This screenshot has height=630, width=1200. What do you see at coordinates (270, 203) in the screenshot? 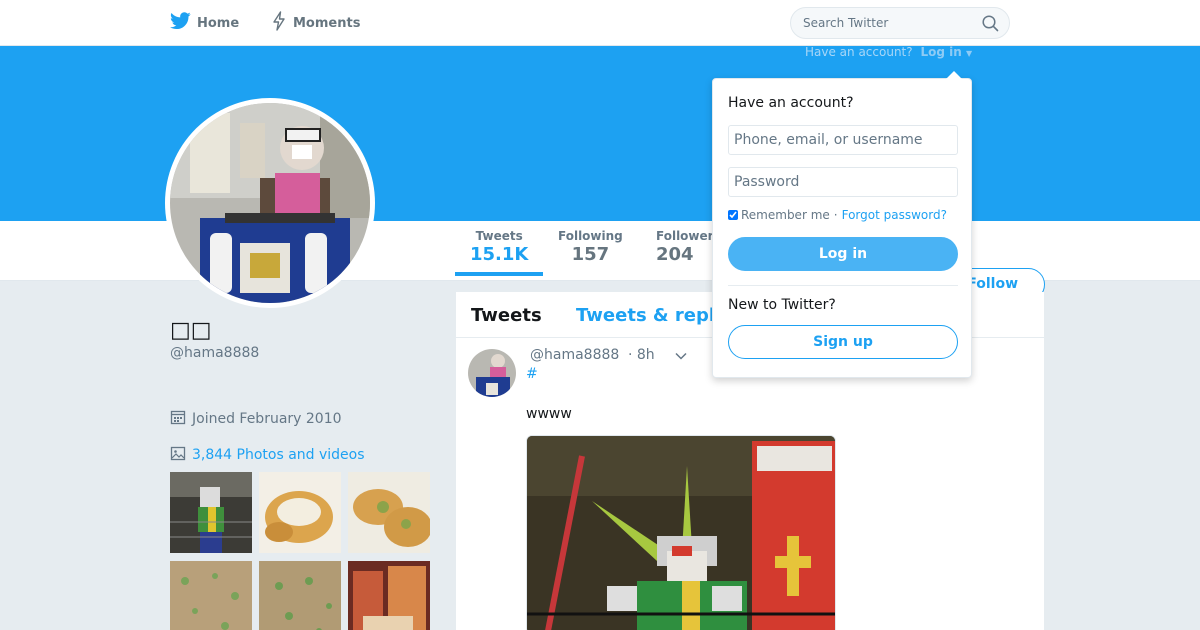
I see `profile-avatar` at bounding box center [270, 203].